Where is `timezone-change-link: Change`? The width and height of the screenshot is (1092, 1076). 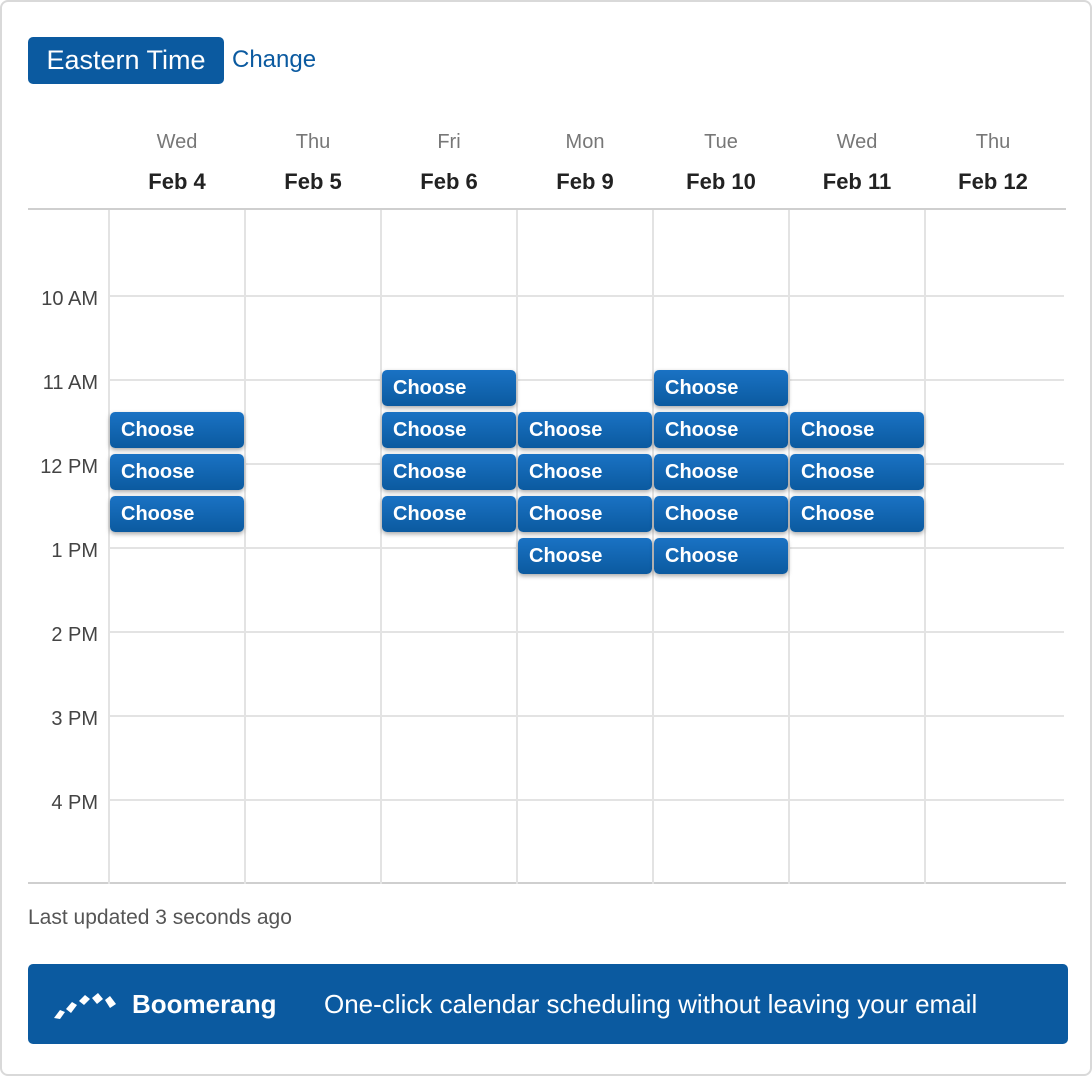
timezone-change-link: Change is located at coordinates (274, 60).